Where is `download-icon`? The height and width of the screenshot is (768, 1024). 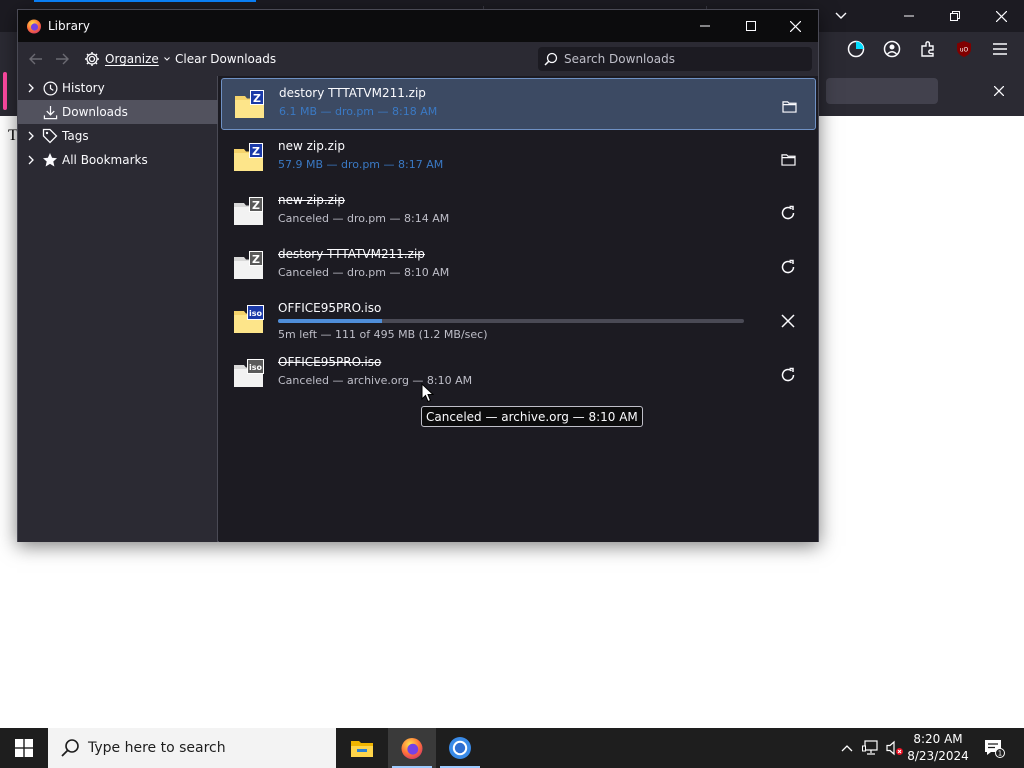
download-icon is located at coordinates (50, 112).